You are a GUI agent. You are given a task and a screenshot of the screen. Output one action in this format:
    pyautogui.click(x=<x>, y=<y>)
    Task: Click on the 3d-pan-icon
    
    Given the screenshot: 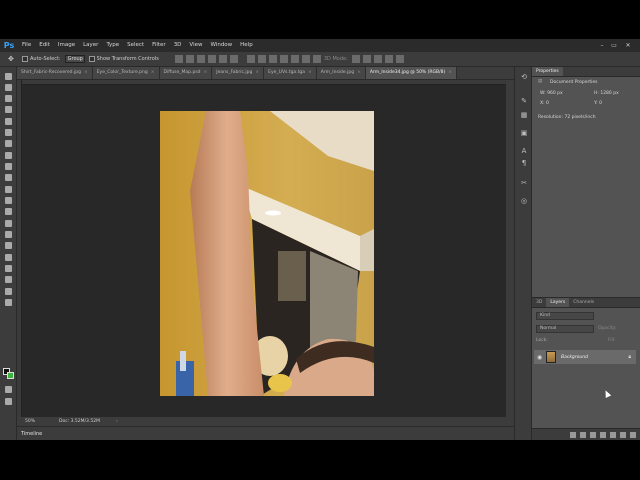 What is the action you would take?
    pyautogui.click(x=377, y=59)
    